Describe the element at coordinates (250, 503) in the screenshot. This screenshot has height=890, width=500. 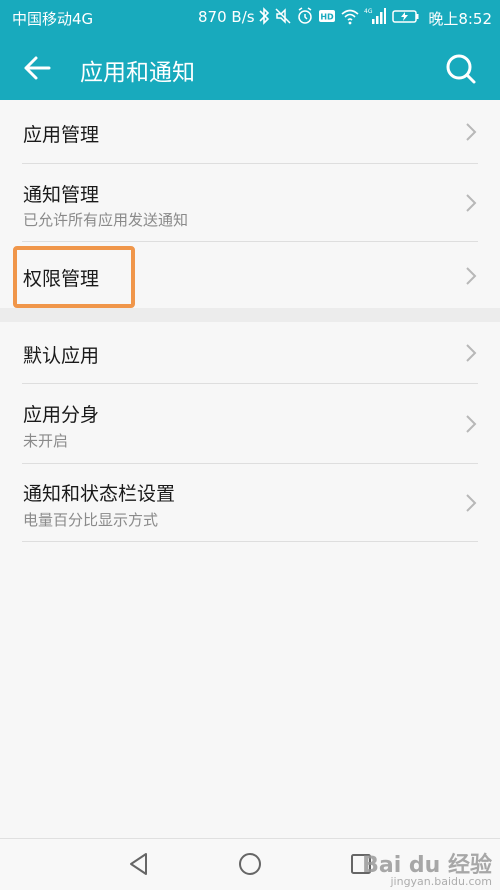
I see `row-notification-statusbar-settings: 通知和状态栏设置 电量百分比显示方式` at that location.